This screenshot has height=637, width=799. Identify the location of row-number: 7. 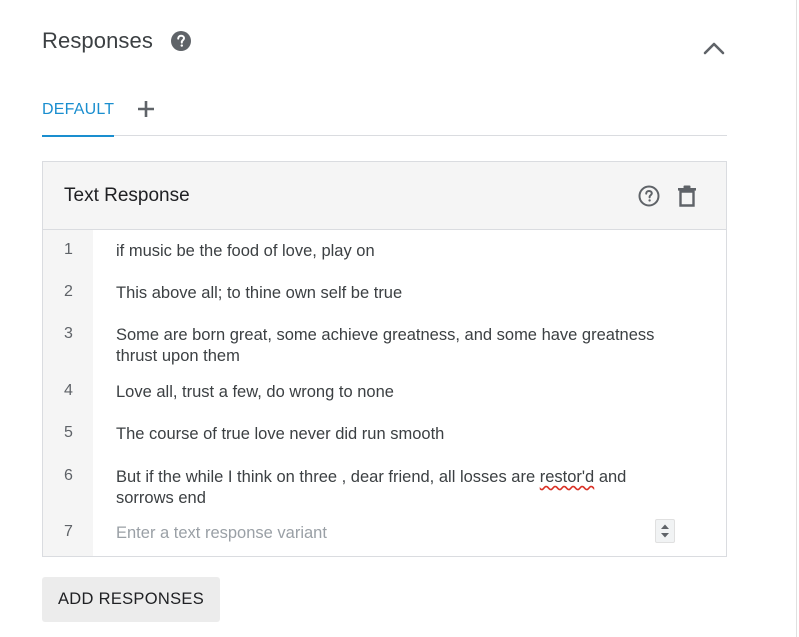
(68, 531).